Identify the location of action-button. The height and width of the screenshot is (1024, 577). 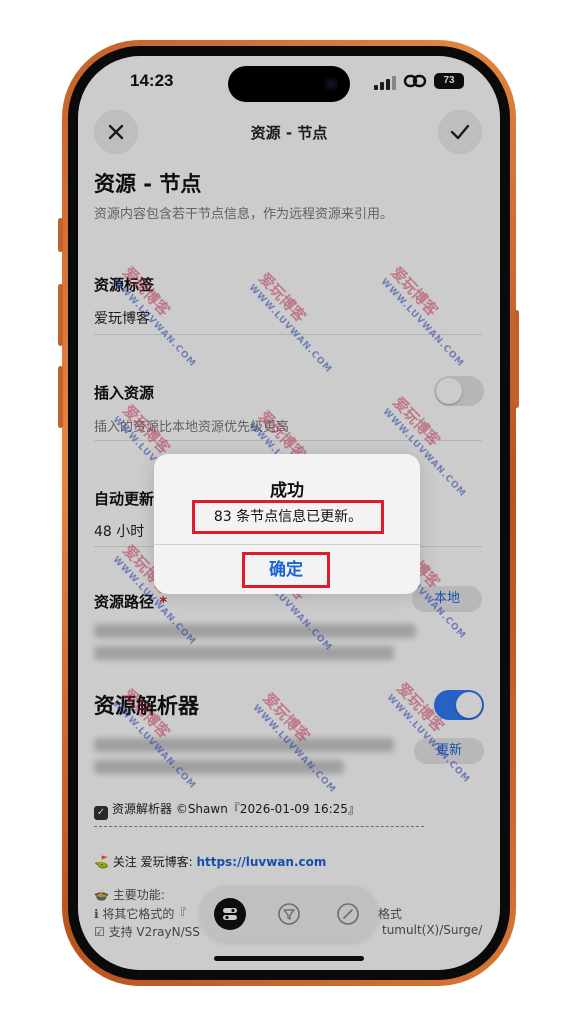
(60, 235).